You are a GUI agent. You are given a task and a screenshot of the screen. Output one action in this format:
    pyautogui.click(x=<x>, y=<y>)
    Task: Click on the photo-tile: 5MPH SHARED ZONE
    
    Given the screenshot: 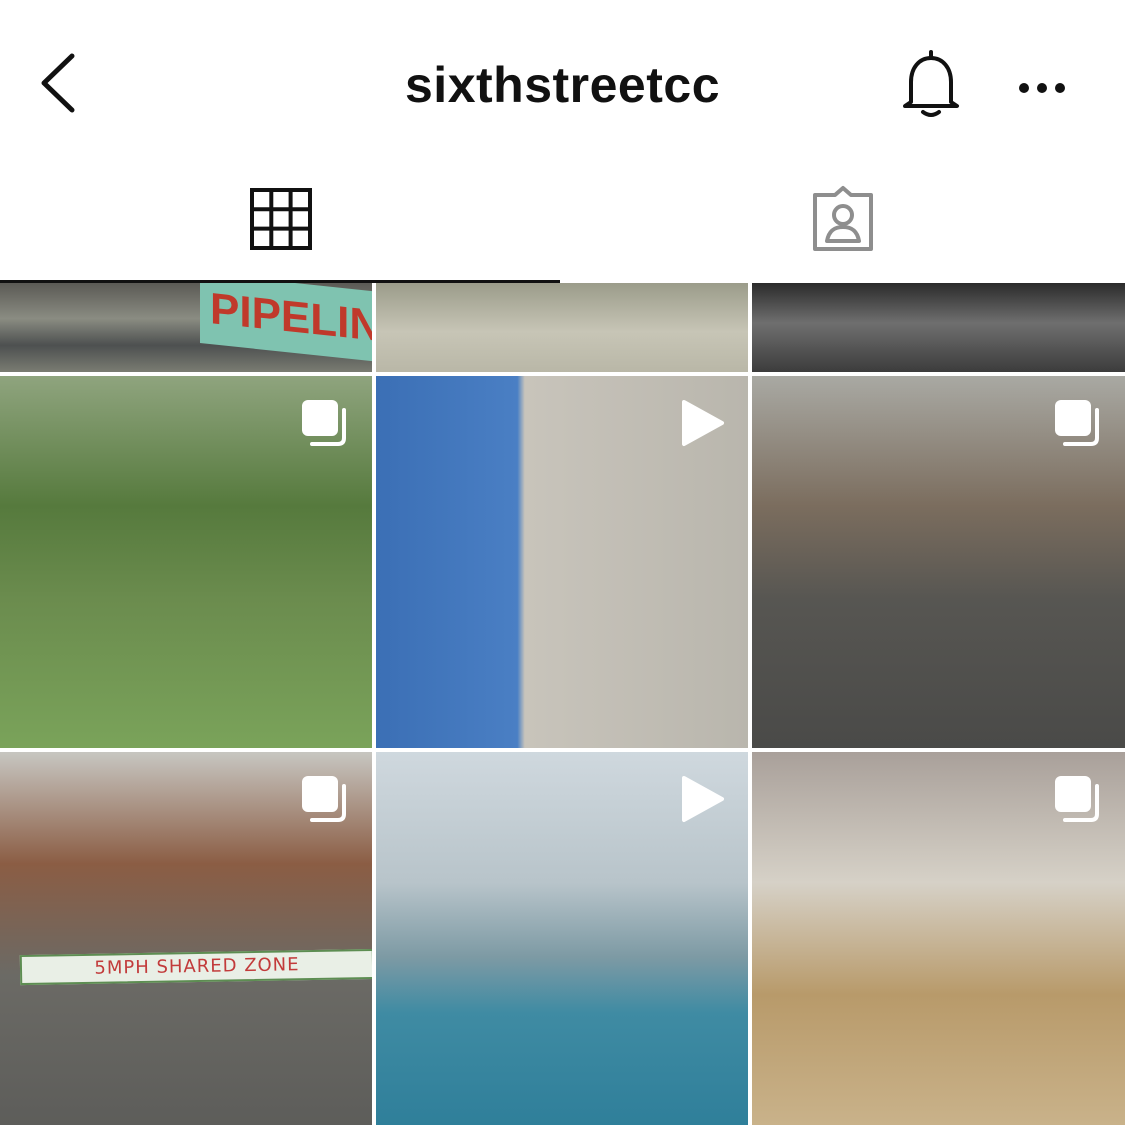 What is the action you would take?
    pyautogui.click(x=186, y=938)
    